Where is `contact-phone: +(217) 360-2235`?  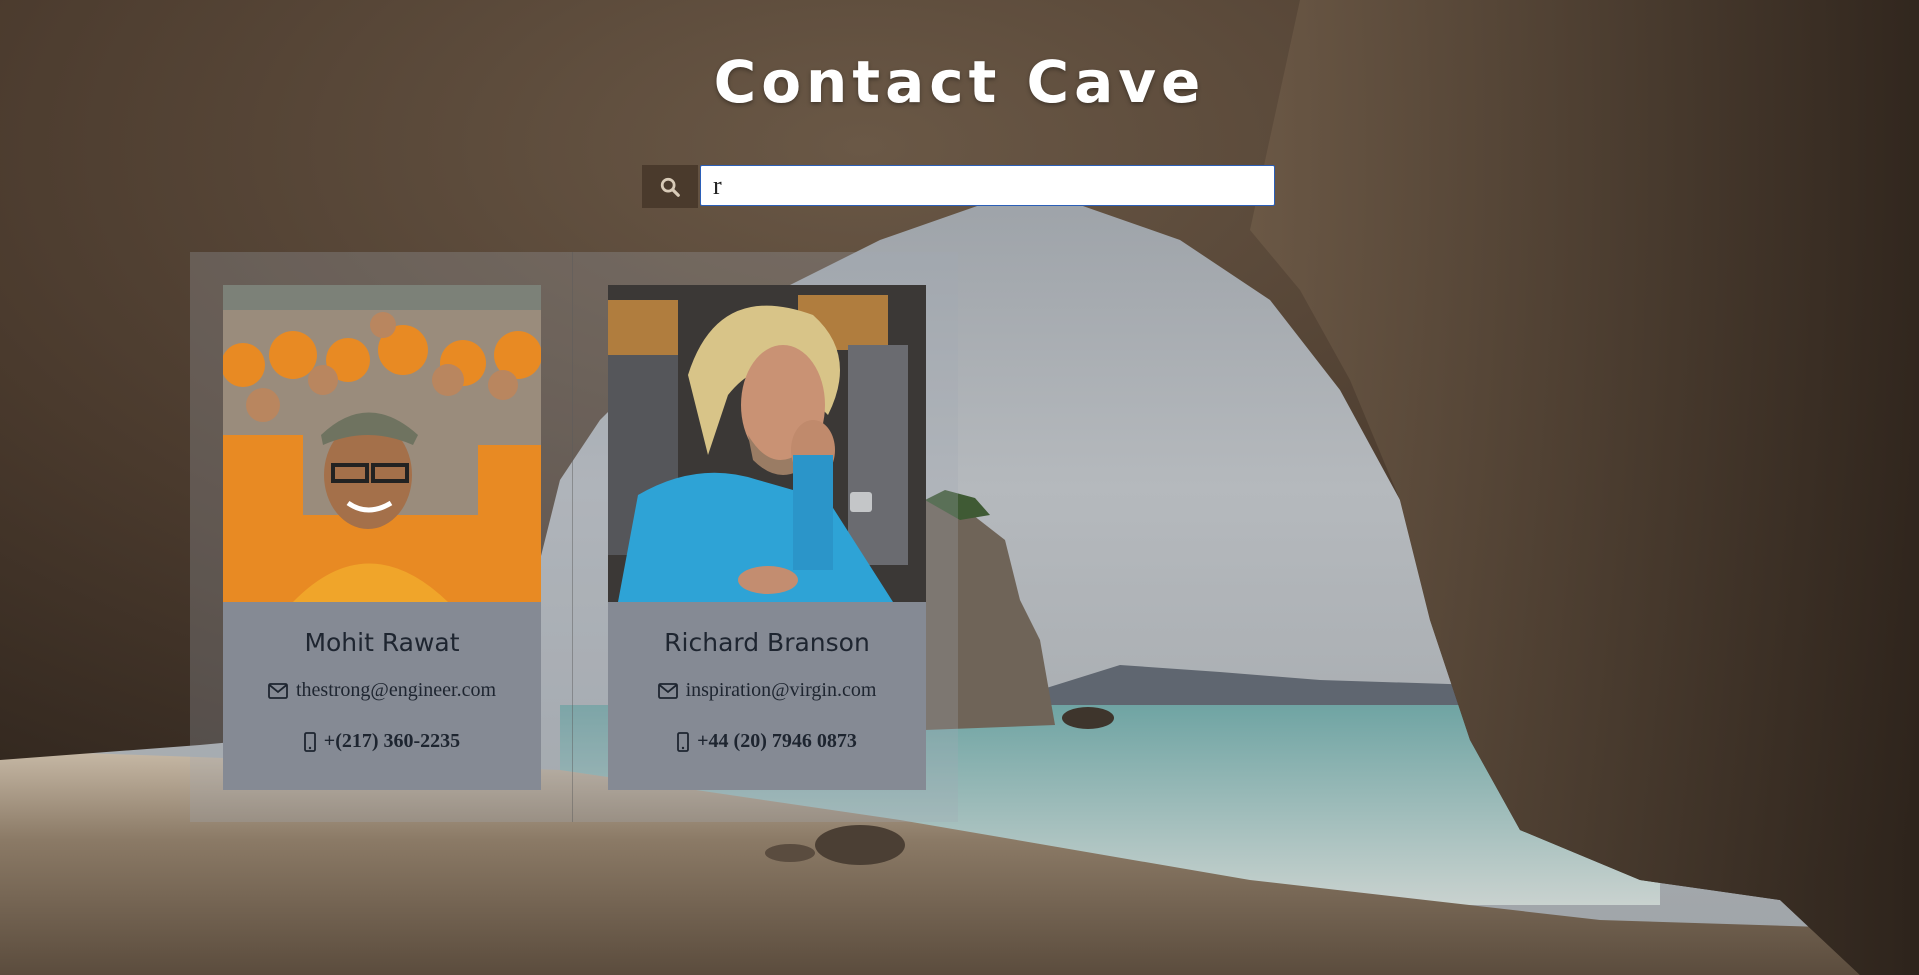 contact-phone: +(217) 360-2235 is located at coordinates (392, 741).